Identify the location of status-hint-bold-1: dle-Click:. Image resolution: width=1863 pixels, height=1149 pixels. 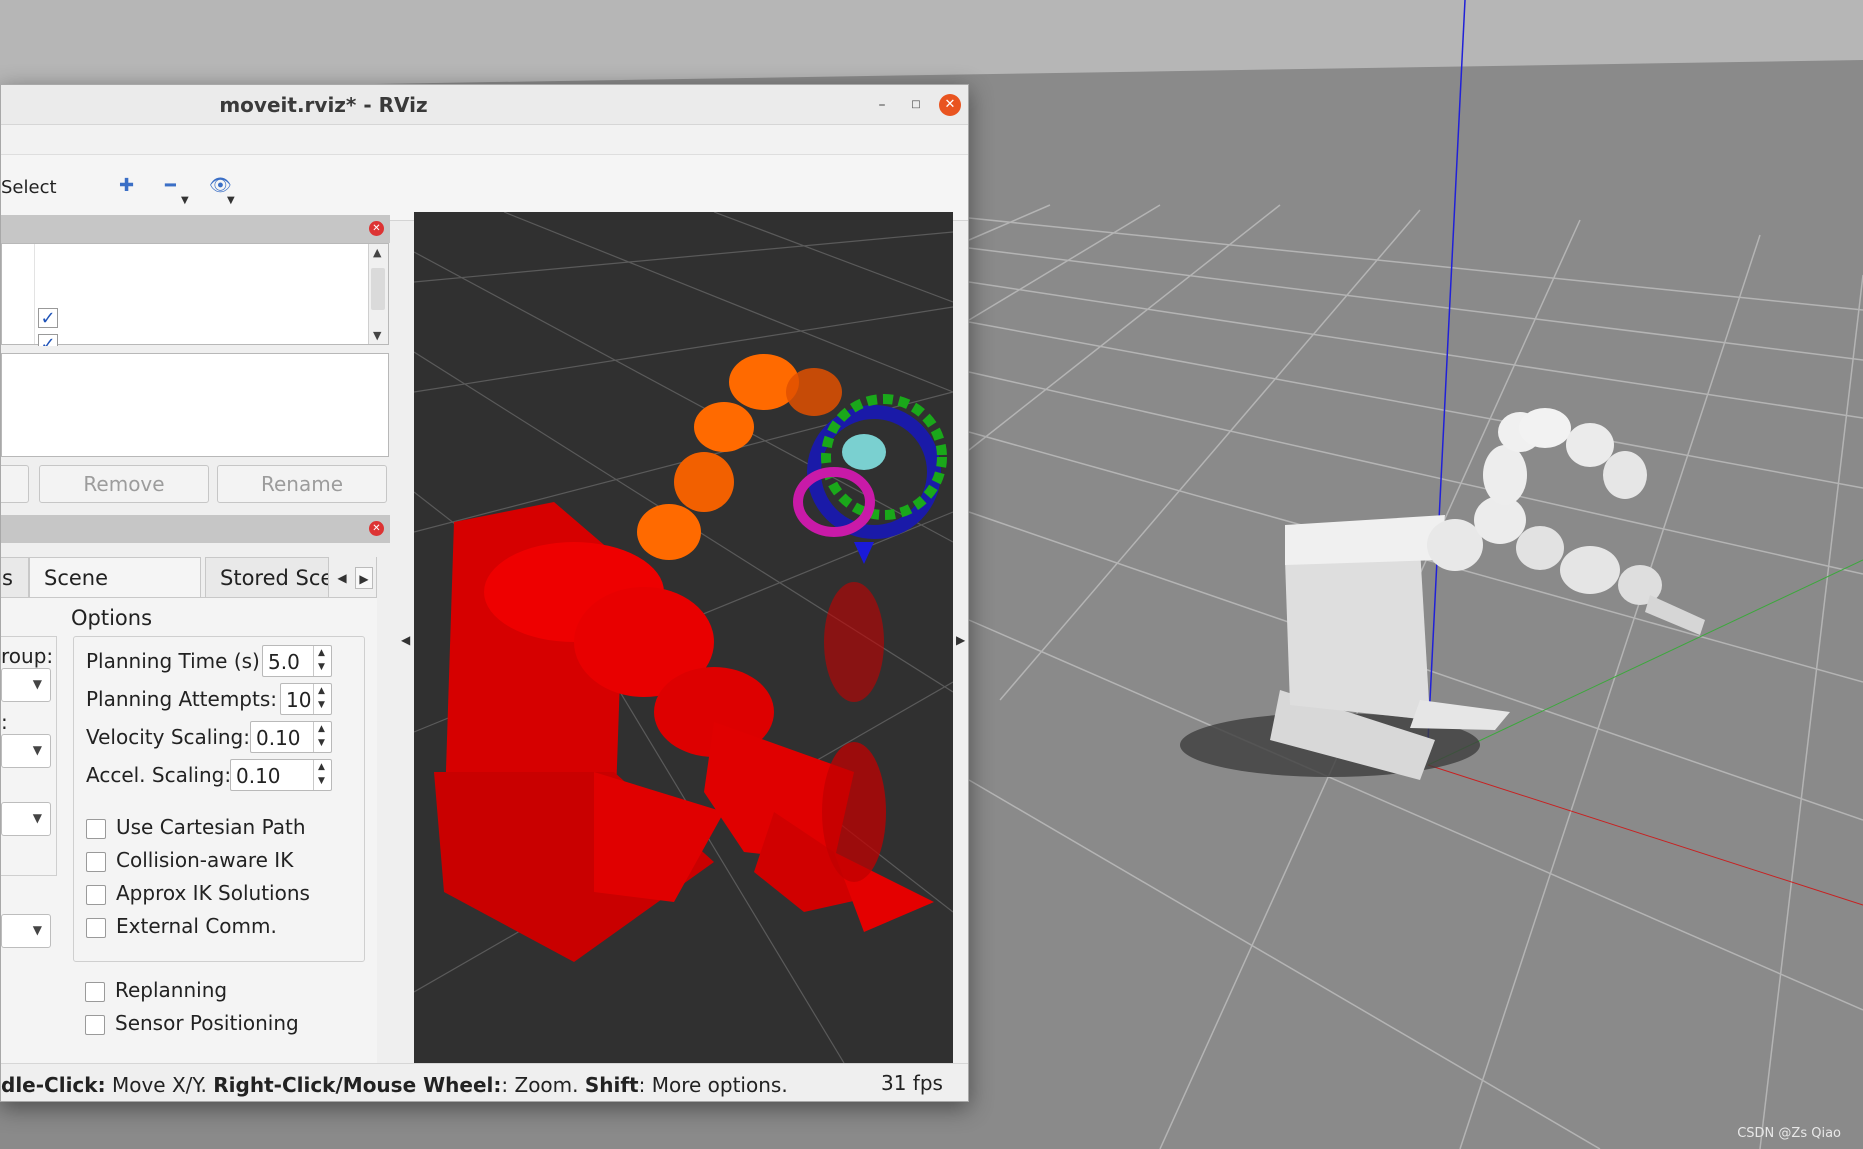
(53, 1085).